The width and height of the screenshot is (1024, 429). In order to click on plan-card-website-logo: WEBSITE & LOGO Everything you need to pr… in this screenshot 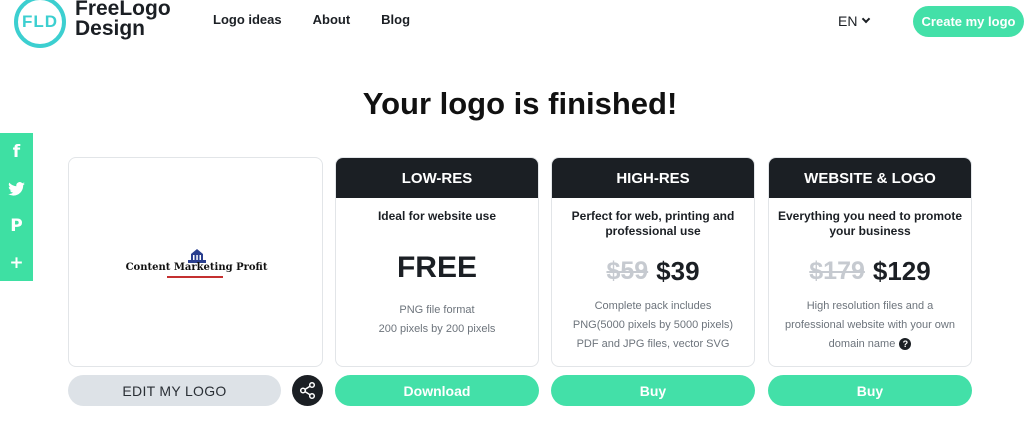, I will do `click(870, 262)`.